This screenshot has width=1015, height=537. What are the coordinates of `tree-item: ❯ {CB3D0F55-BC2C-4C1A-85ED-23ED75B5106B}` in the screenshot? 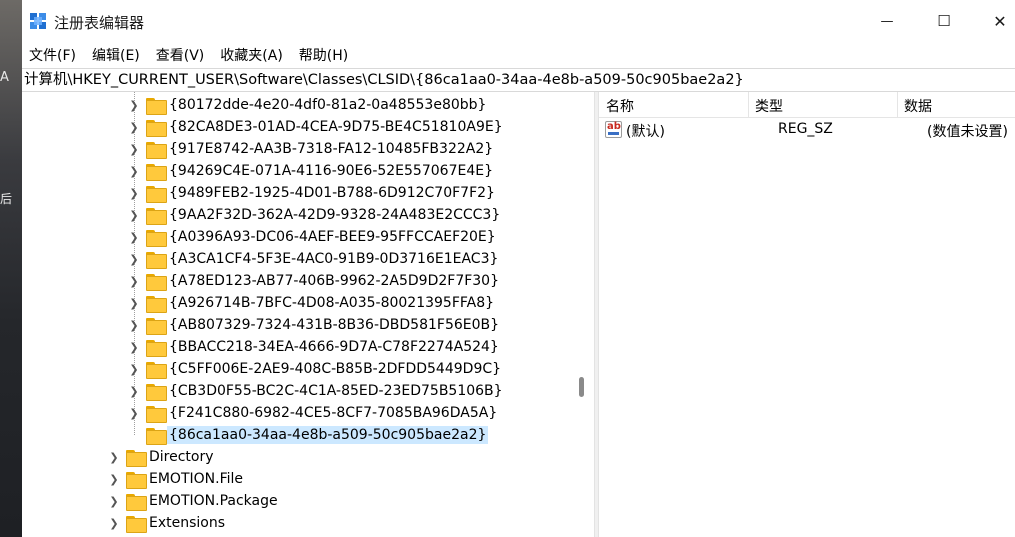 It's located at (315, 391).